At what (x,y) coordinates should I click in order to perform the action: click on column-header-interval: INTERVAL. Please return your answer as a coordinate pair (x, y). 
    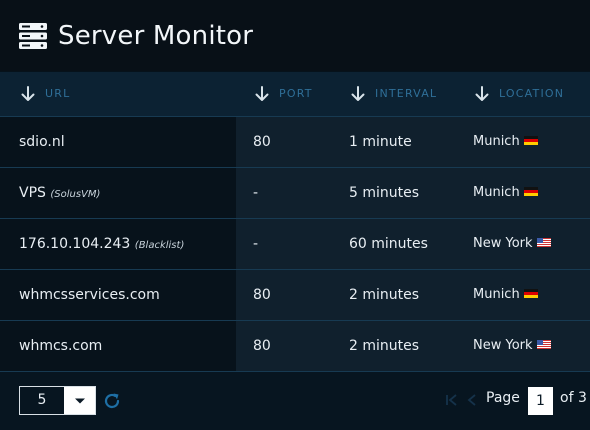
    Looking at the image, I should click on (394, 94).